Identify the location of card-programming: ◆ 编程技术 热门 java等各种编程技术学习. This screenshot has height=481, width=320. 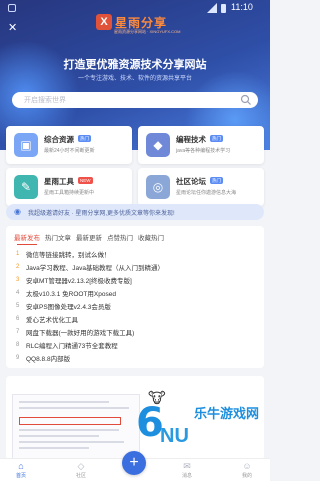
(201, 145).